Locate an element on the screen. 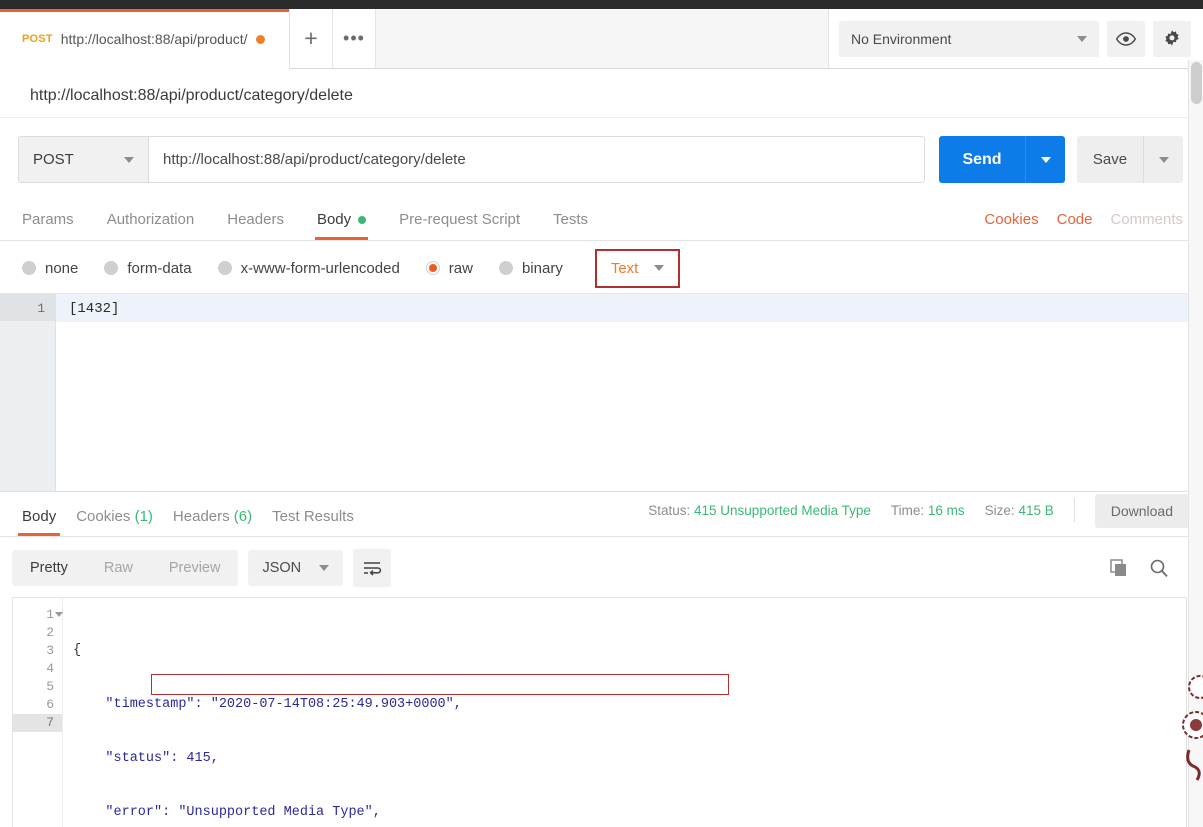 Image resolution: width=1203 pixels, height=827 pixels. code-link: Code is located at coordinates (1075, 219).